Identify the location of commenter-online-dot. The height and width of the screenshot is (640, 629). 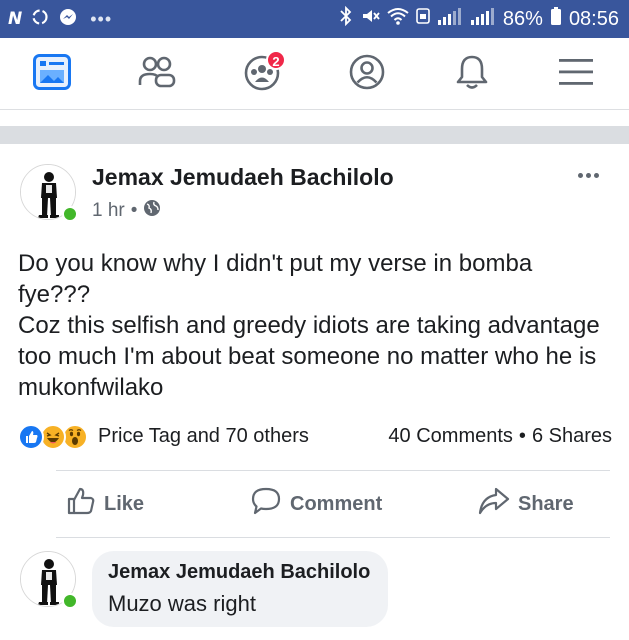
(70, 601).